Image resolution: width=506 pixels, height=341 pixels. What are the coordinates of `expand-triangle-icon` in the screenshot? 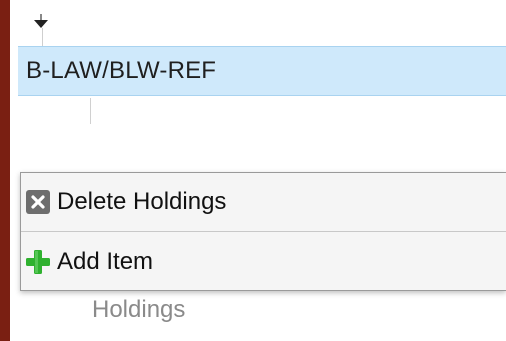 It's located at (41, 23).